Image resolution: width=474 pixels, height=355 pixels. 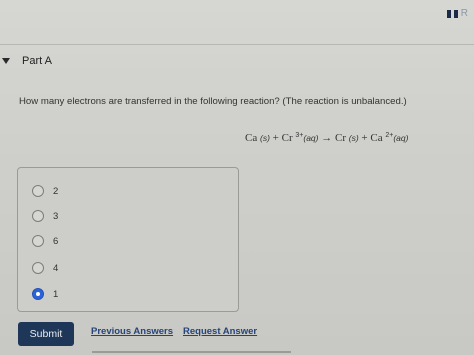 What do you see at coordinates (6, 61) in the screenshot?
I see `collapse-caret-icon` at bounding box center [6, 61].